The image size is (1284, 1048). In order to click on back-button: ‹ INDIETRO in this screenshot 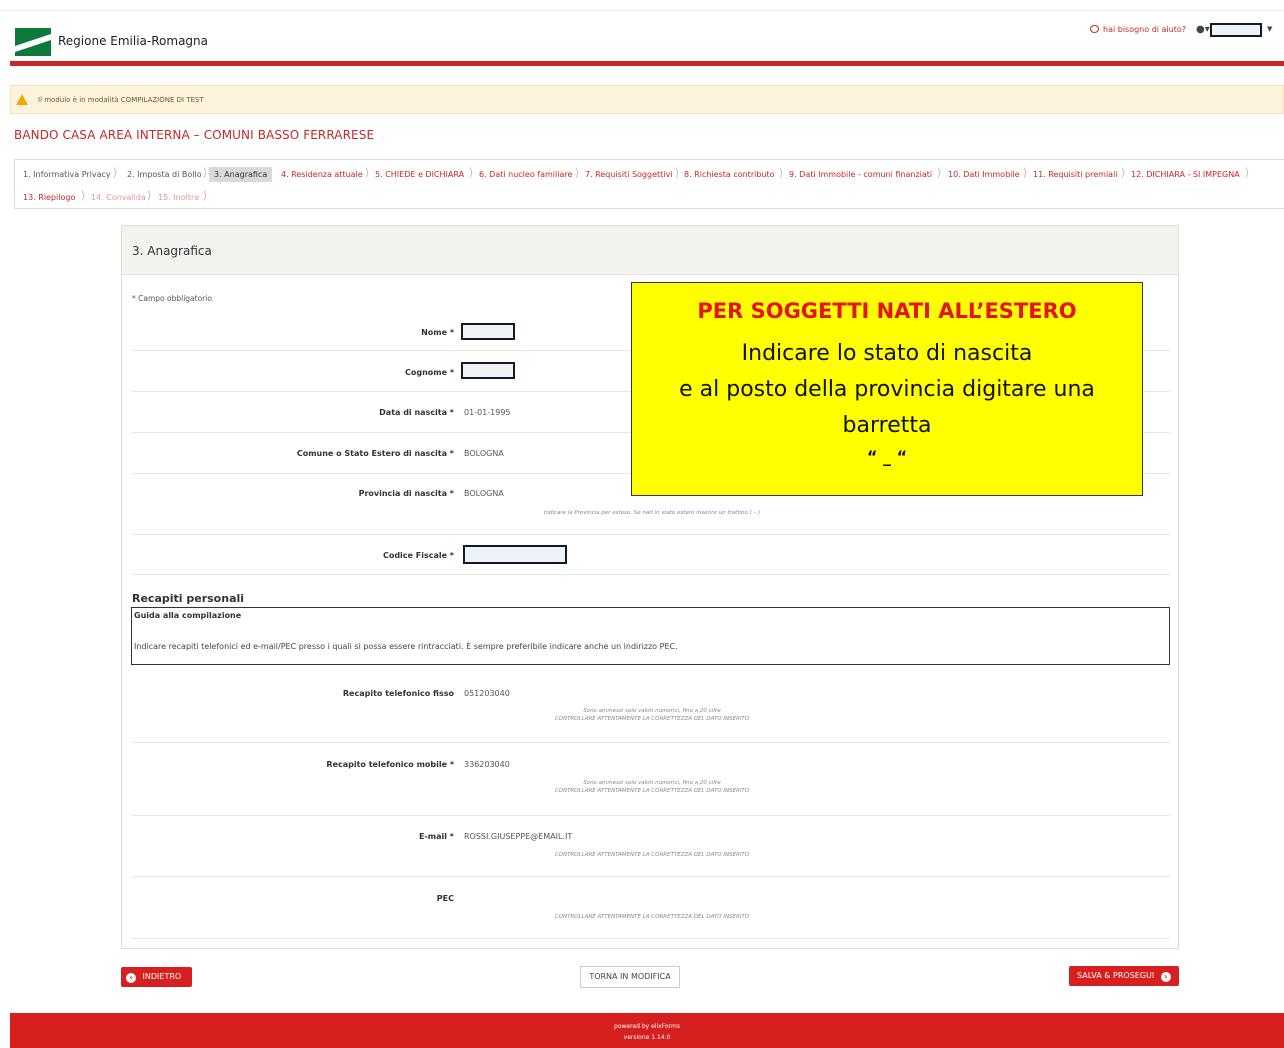, I will do `click(156, 977)`.